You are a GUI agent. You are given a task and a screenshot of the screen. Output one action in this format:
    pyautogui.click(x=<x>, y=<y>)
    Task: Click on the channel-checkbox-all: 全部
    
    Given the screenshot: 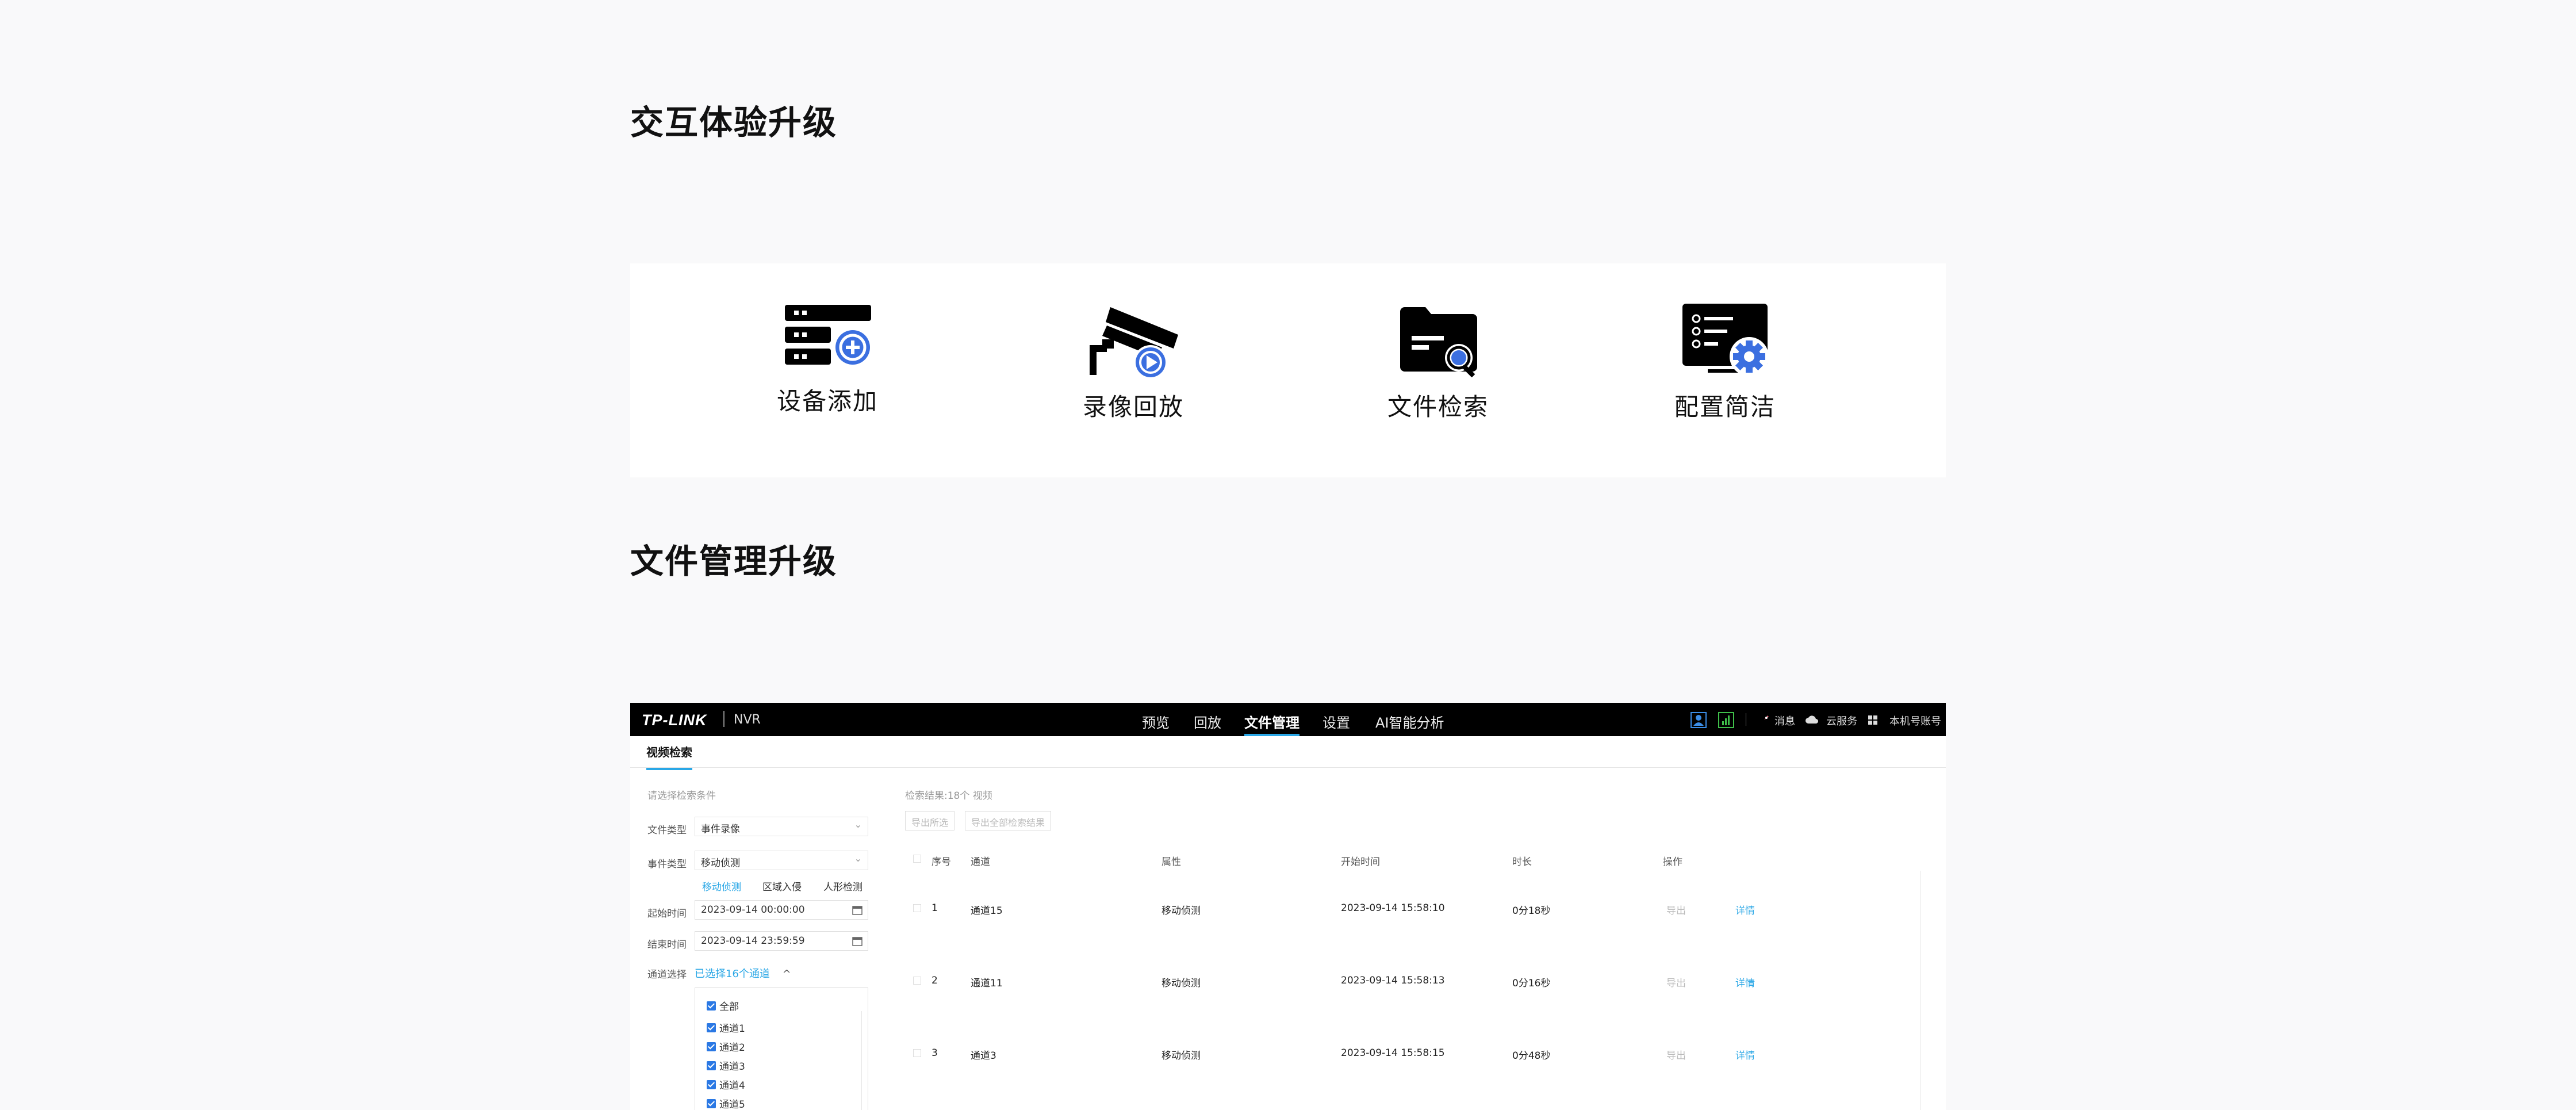 What is the action you would take?
    pyautogui.click(x=723, y=1005)
    